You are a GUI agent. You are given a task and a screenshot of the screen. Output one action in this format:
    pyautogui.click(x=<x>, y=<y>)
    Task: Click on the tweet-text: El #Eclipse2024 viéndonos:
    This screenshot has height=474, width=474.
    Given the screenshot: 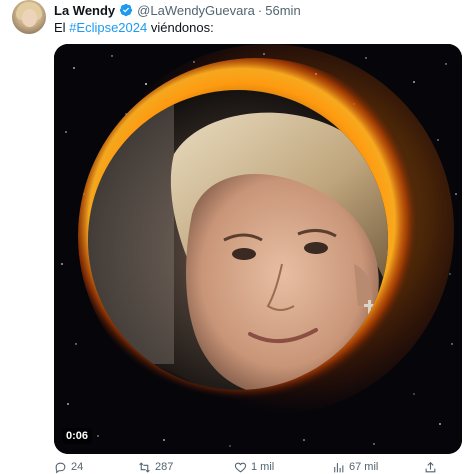 What is the action you would take?
    pyautogui.click(x=134, y=27)
    